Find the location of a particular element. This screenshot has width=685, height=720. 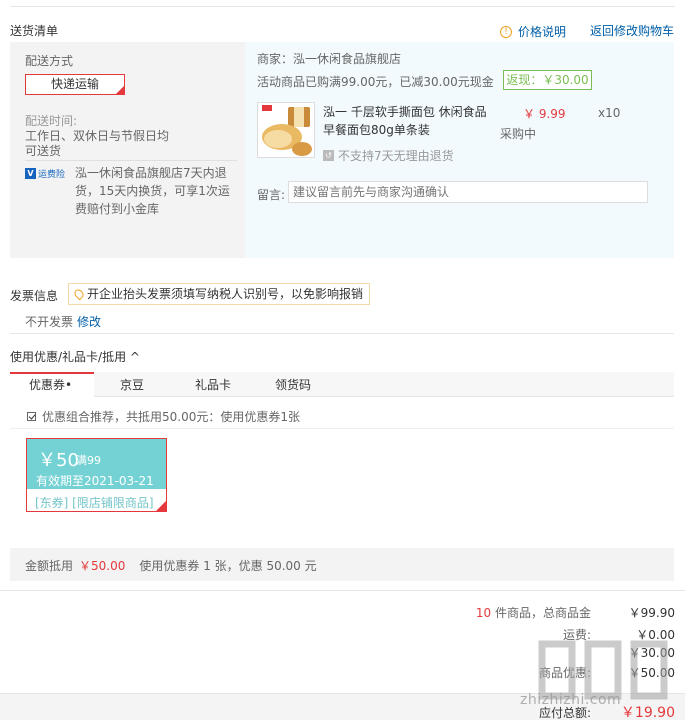

product-price: ￥ 9.99 is located at coordinates (544, 114).